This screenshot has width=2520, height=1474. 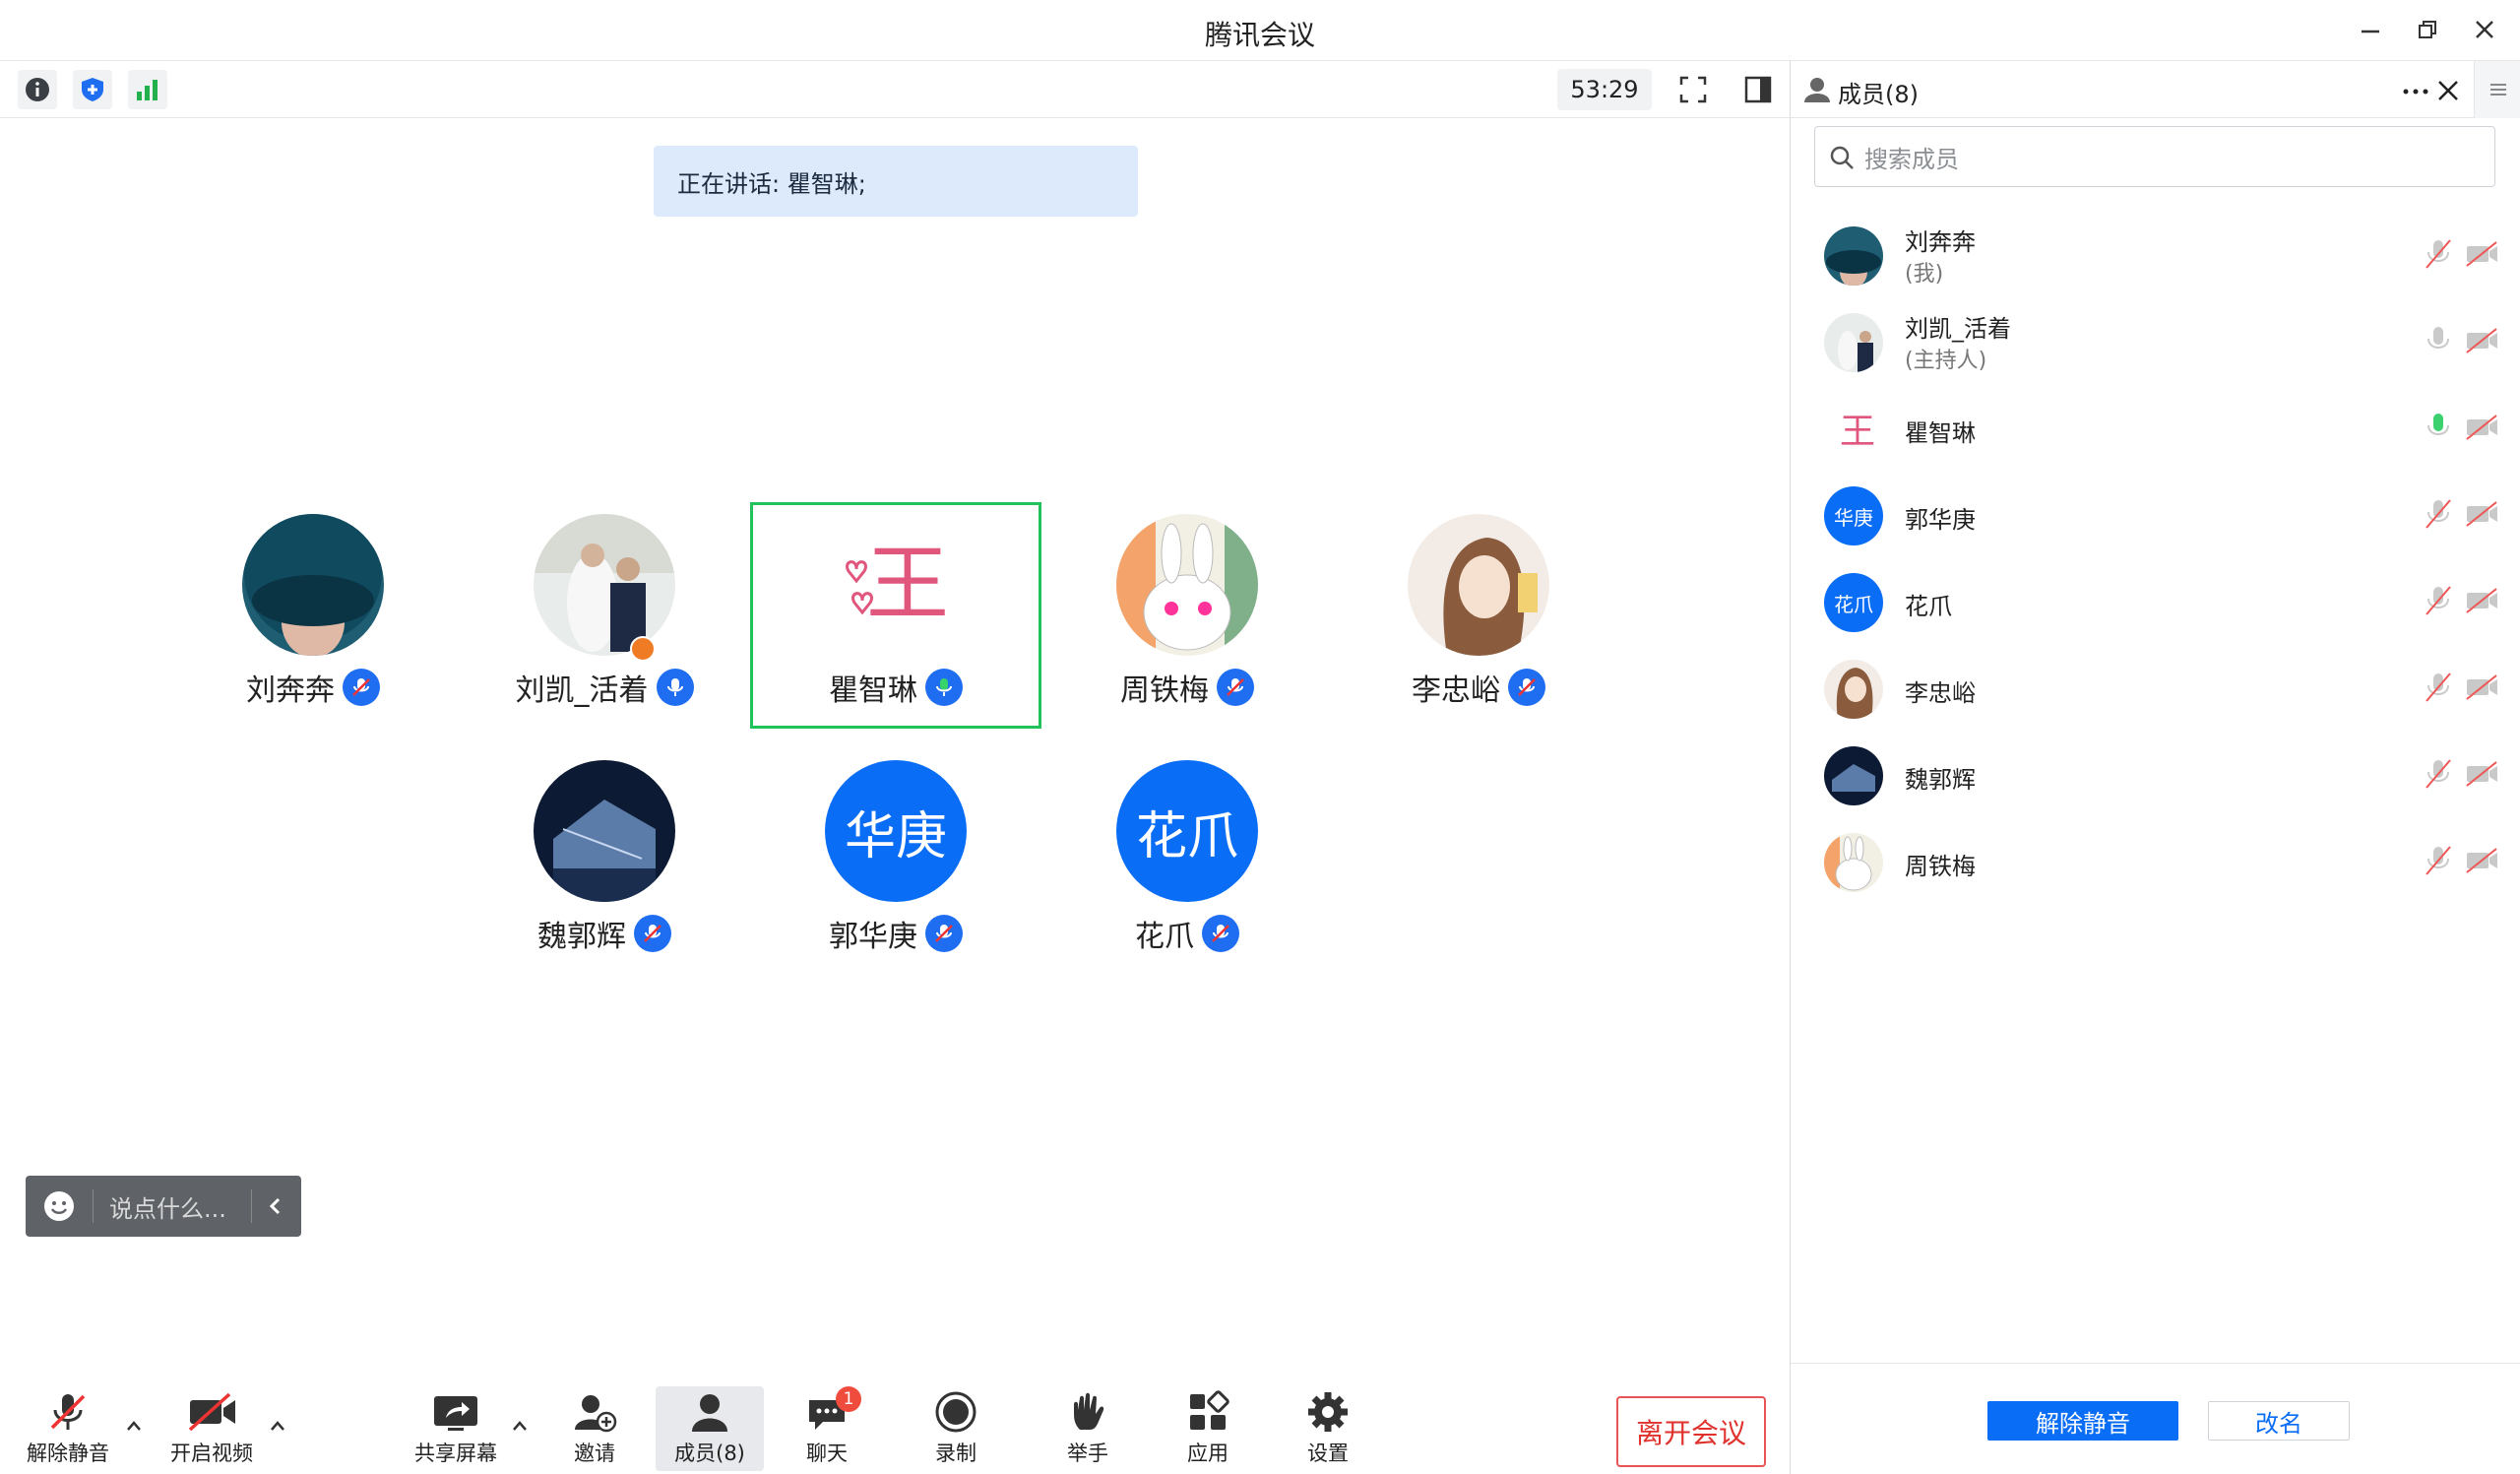 What do you see at coordinates (313, 615) in the screenshot?
I see `participant-tile: 刘奔奔` at bounding box center [313, 615].